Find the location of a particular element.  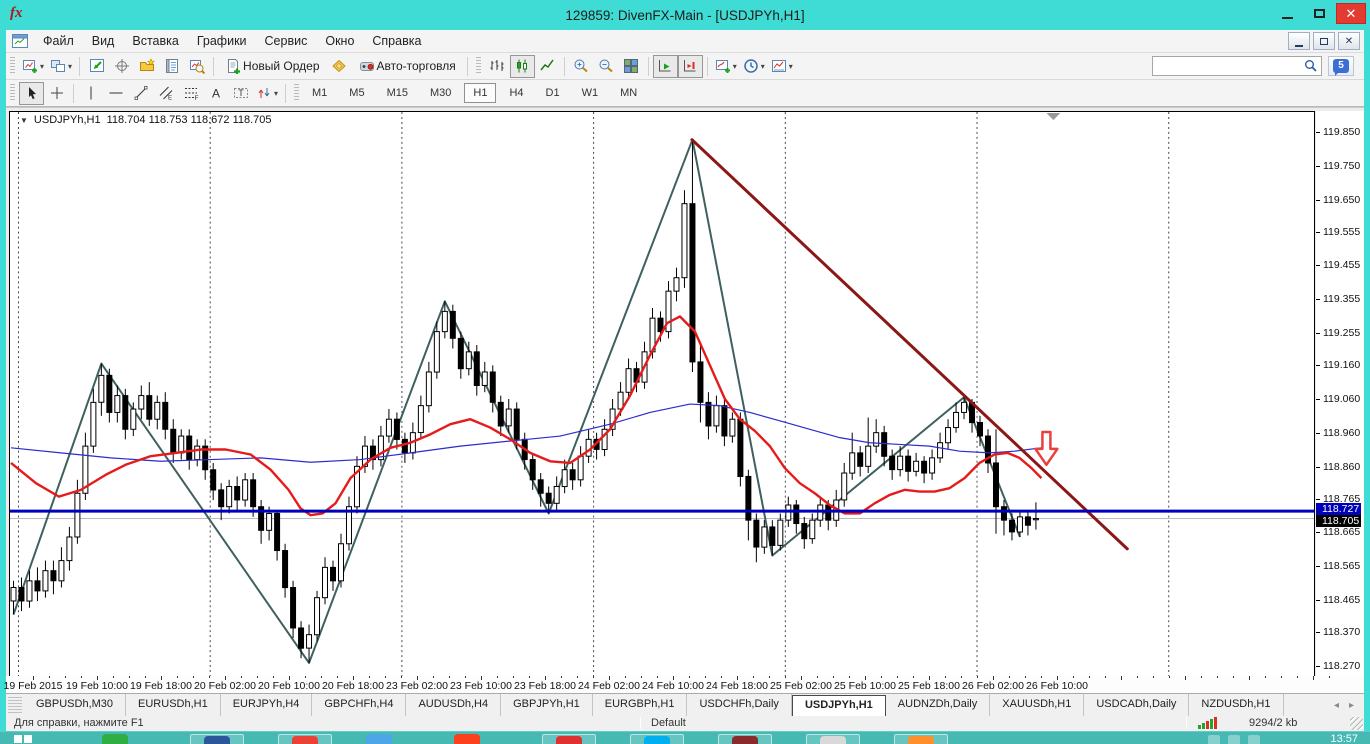

timeframe-h1-button: H1 is located at coordinates (480, 93).